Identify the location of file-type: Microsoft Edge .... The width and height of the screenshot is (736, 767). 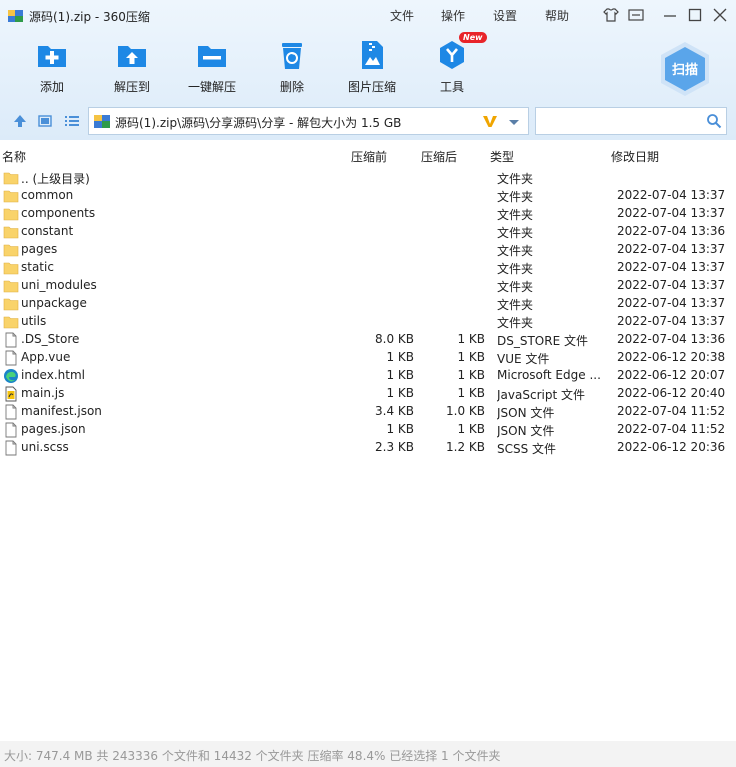
(549, 375).